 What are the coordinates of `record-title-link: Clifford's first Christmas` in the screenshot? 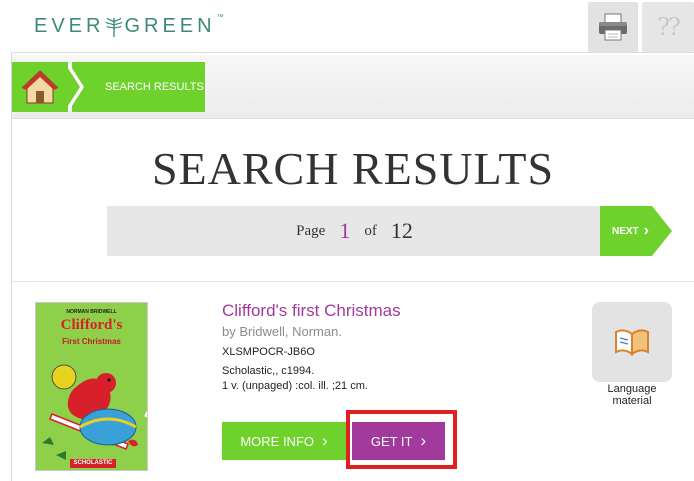 It's located at (311, 311).